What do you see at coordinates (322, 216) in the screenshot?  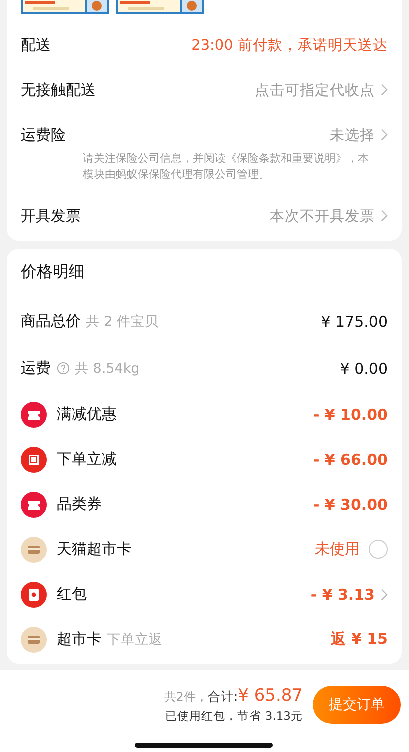 I see `row-value: 本次不开具发票` at bounding box center [322, 216].